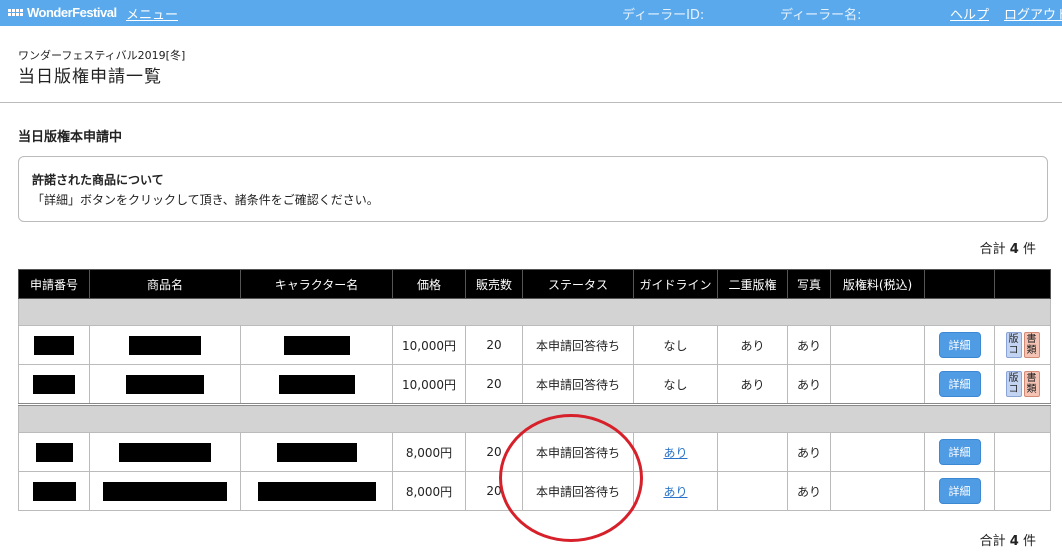 This screenshot has width=1062, height=560. I want to click on col-price: 価格, so click(429, 284).